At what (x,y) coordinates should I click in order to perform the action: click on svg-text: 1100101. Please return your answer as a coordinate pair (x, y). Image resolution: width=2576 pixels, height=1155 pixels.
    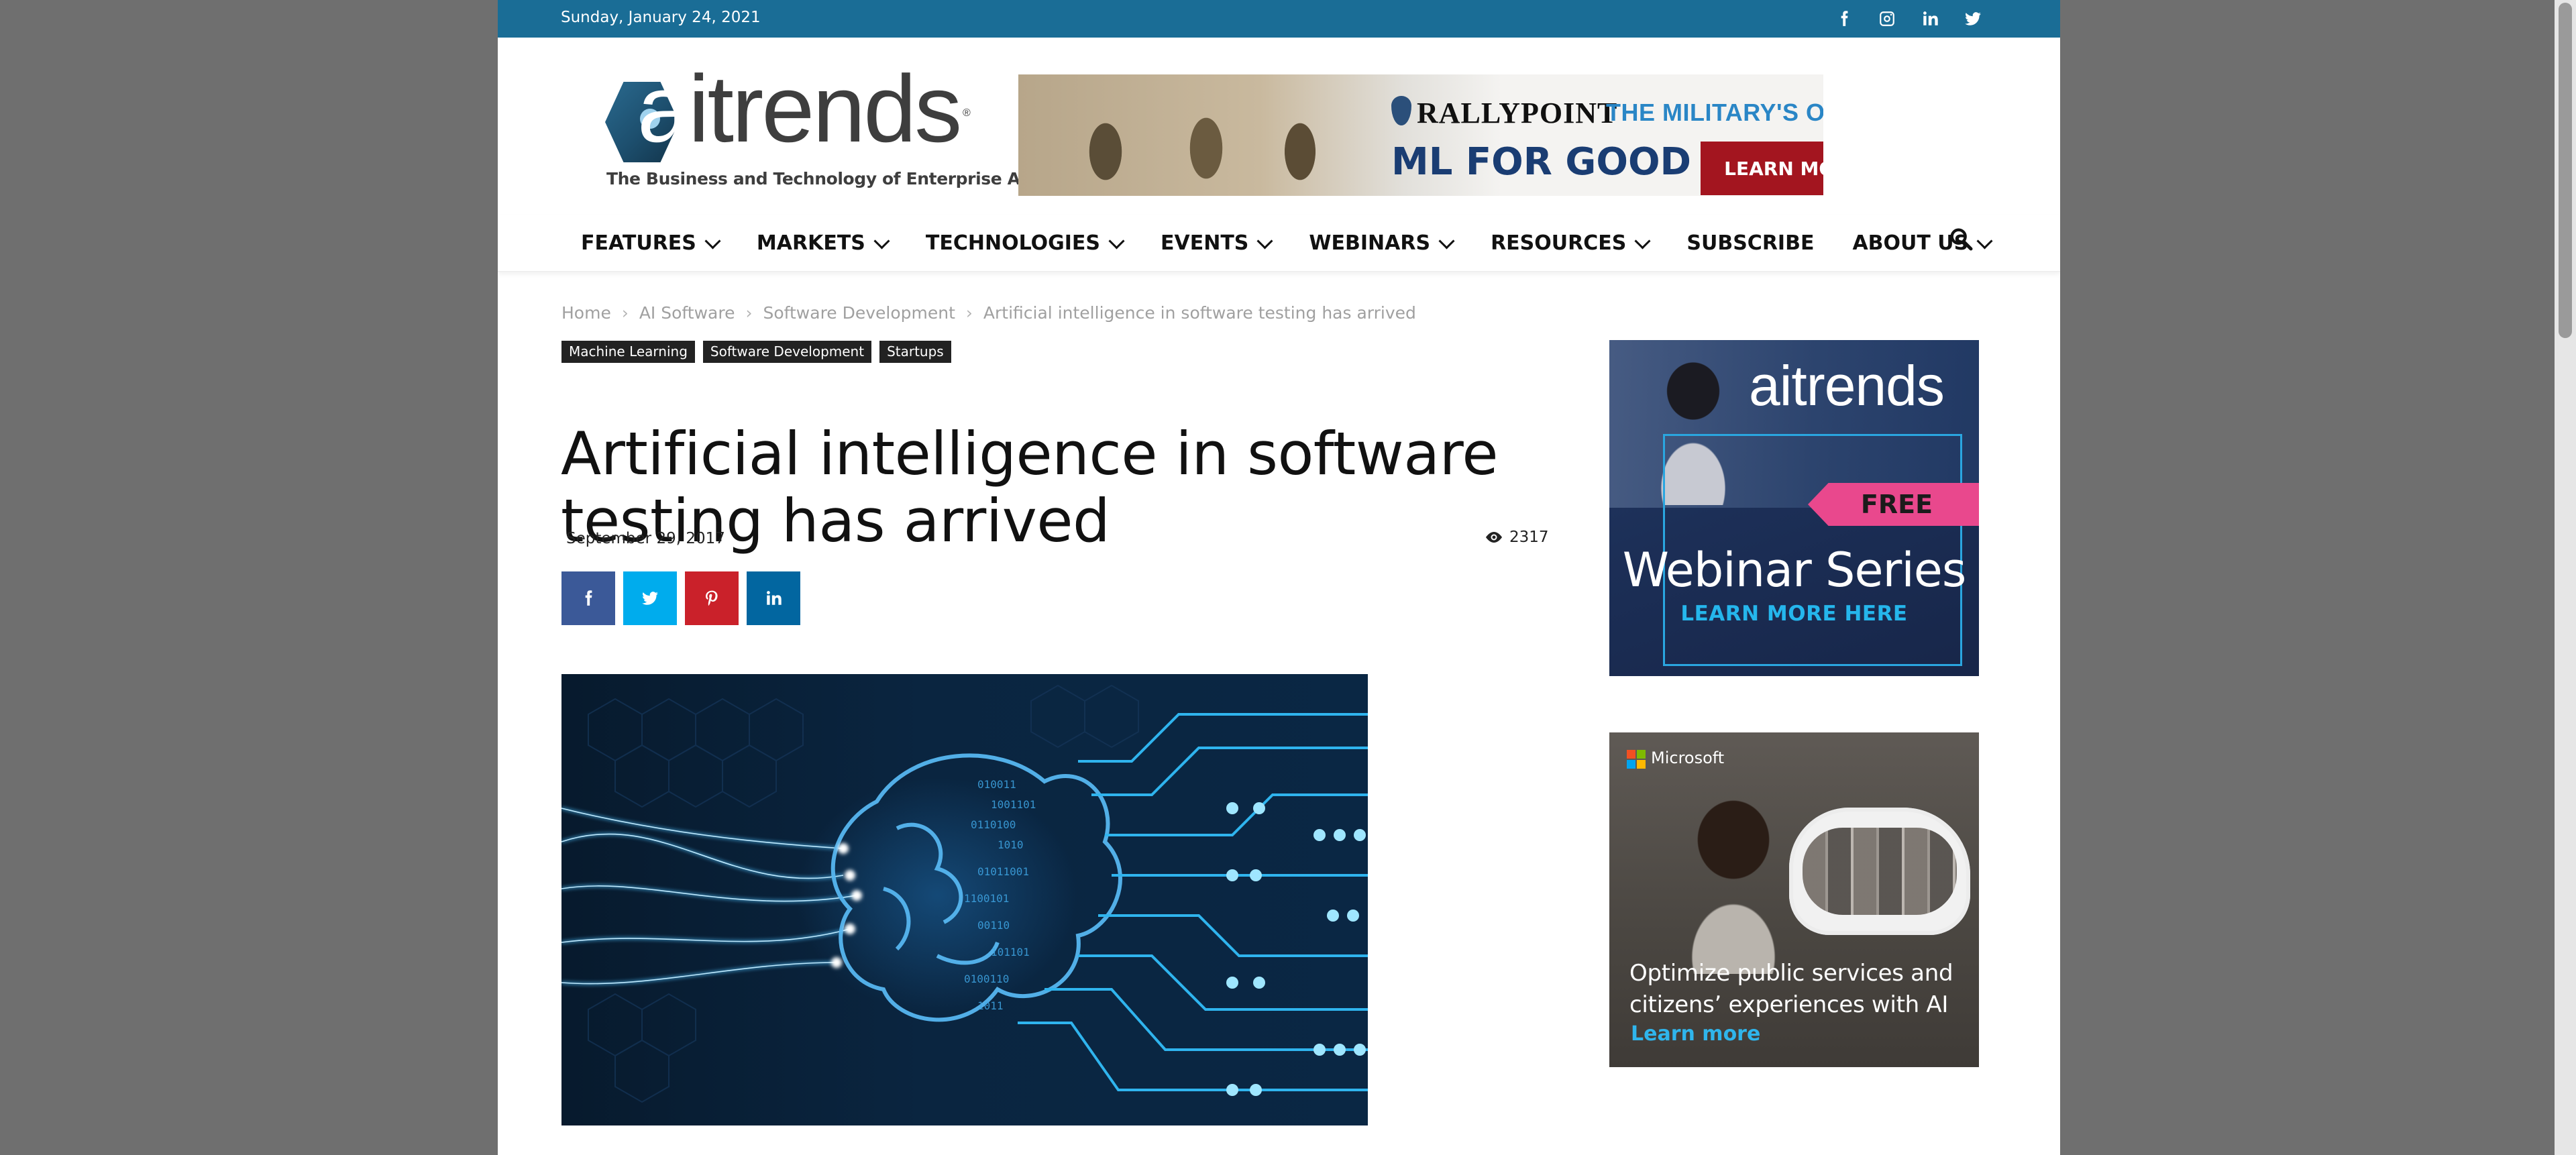
    Looking at the image, I should click on (986, 899).